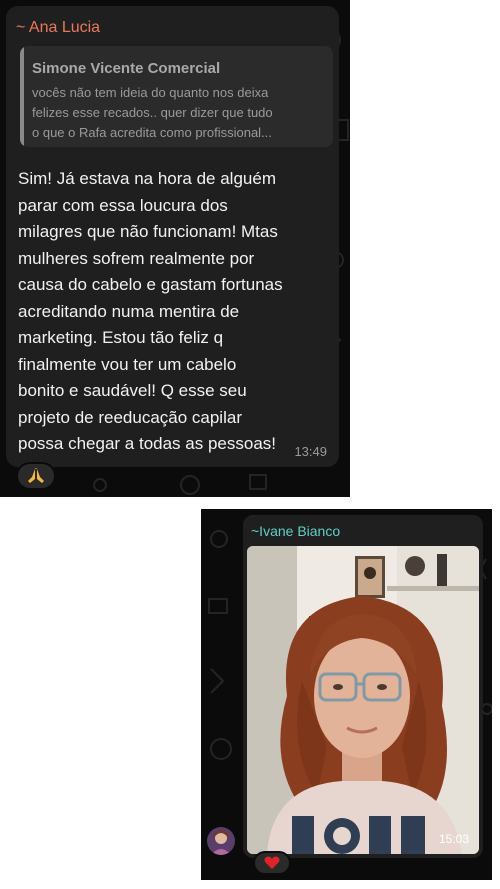  I want to click on quoted-author: Simone Vicente Comercial, so click(126, 68).